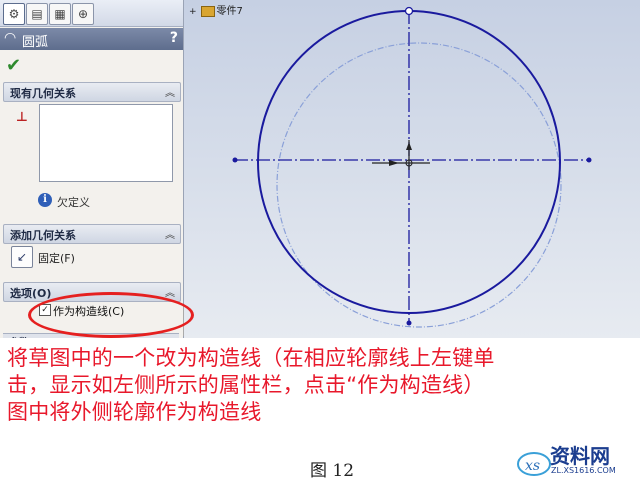 Image resolution: width=640 pixels, height=484 pixels. I want to click on info-icon: i, so click(45, 200).